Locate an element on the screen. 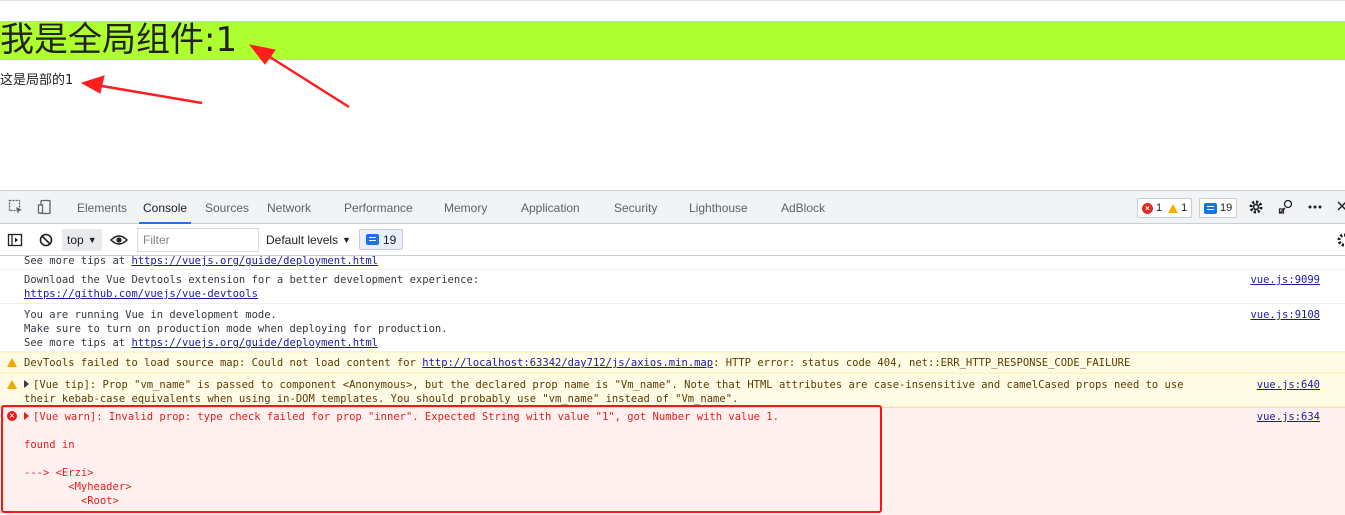 This screenshot has height=515, width=1345. log-levels-dropdown: Default levels ▼ is located at coordinates (308, 240).